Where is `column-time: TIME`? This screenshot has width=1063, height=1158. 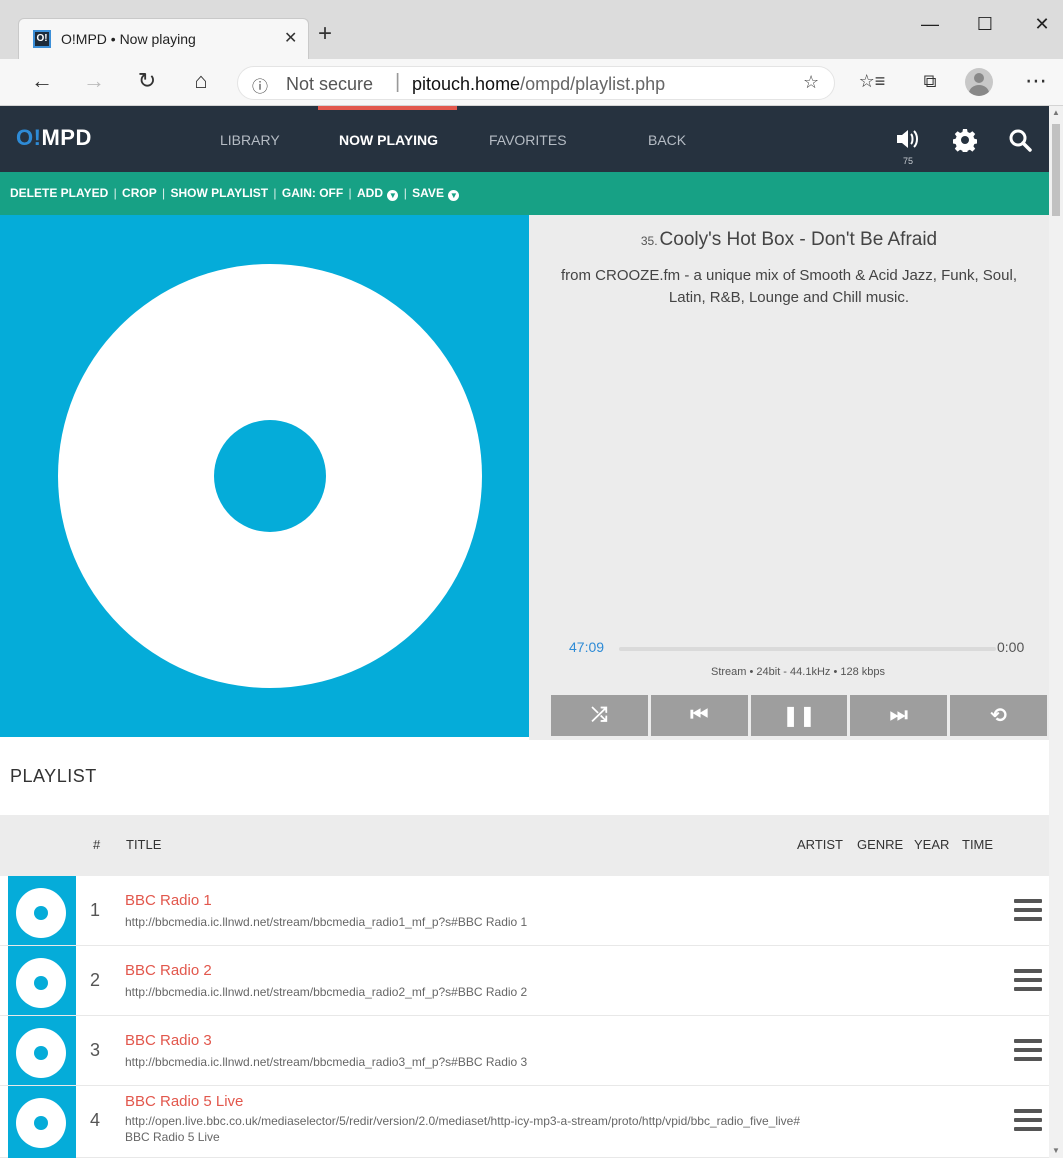
column-time: TIME is located at coordinates (977, 844).